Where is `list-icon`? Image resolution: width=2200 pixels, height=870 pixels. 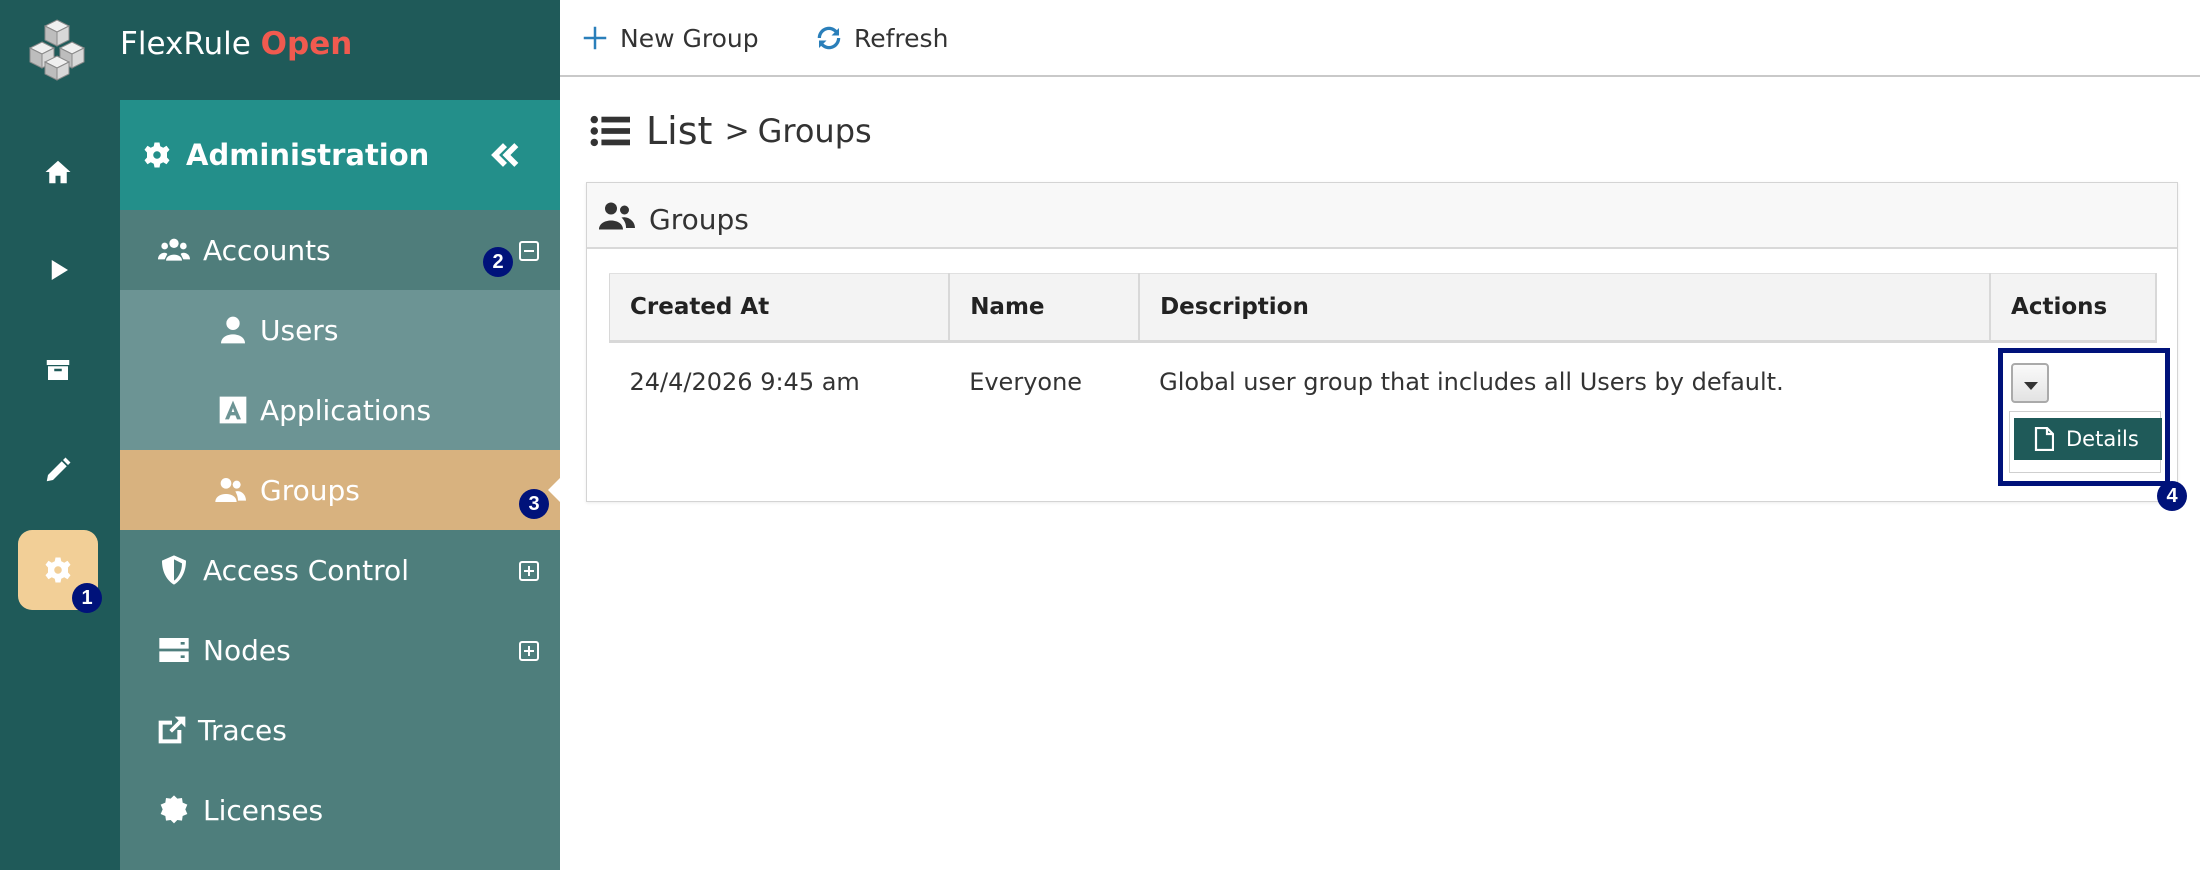 list-icon is located at coordinates (610, 131).